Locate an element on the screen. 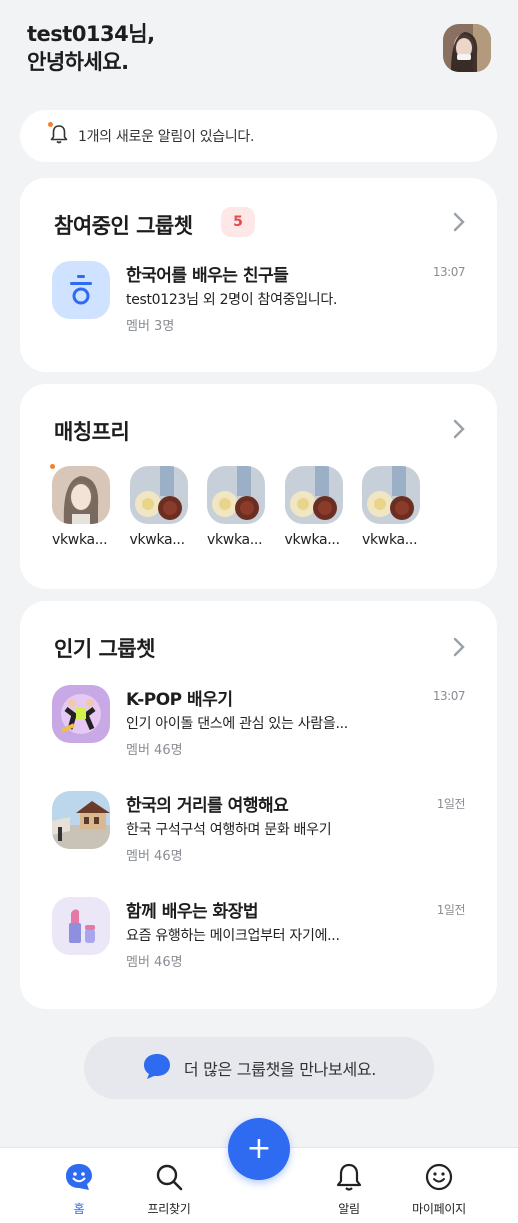 This screenshot has width=518, height=1223. notification-banner: 1개의 새로운 알림이 있습니다. is located at coordinates (258, 136).